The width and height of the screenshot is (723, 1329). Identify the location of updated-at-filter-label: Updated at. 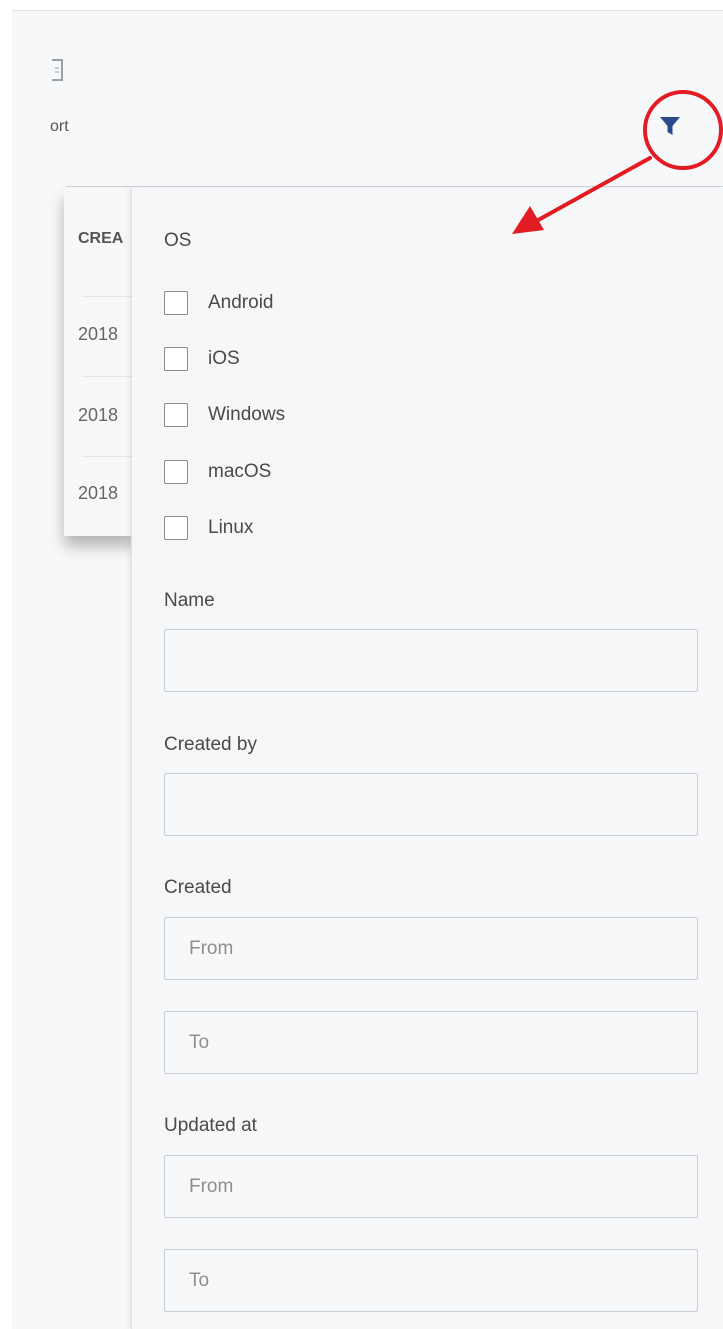
(210, 1125).